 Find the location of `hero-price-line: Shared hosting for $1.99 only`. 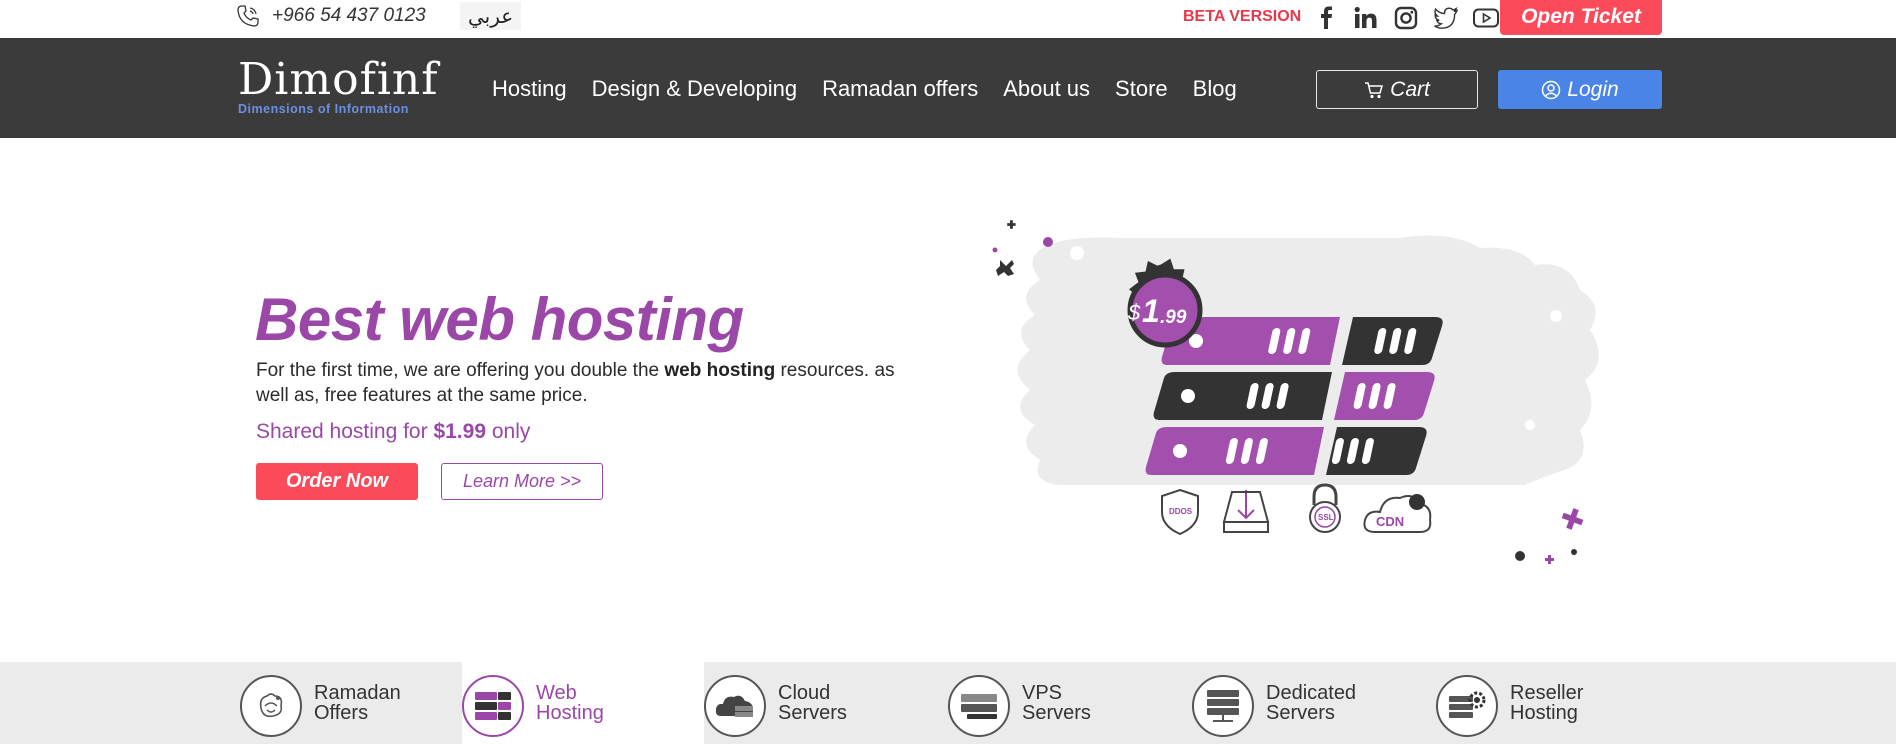

hero-price-line: Shared hosting for $1.99 only is located at coordinates (393, 432).